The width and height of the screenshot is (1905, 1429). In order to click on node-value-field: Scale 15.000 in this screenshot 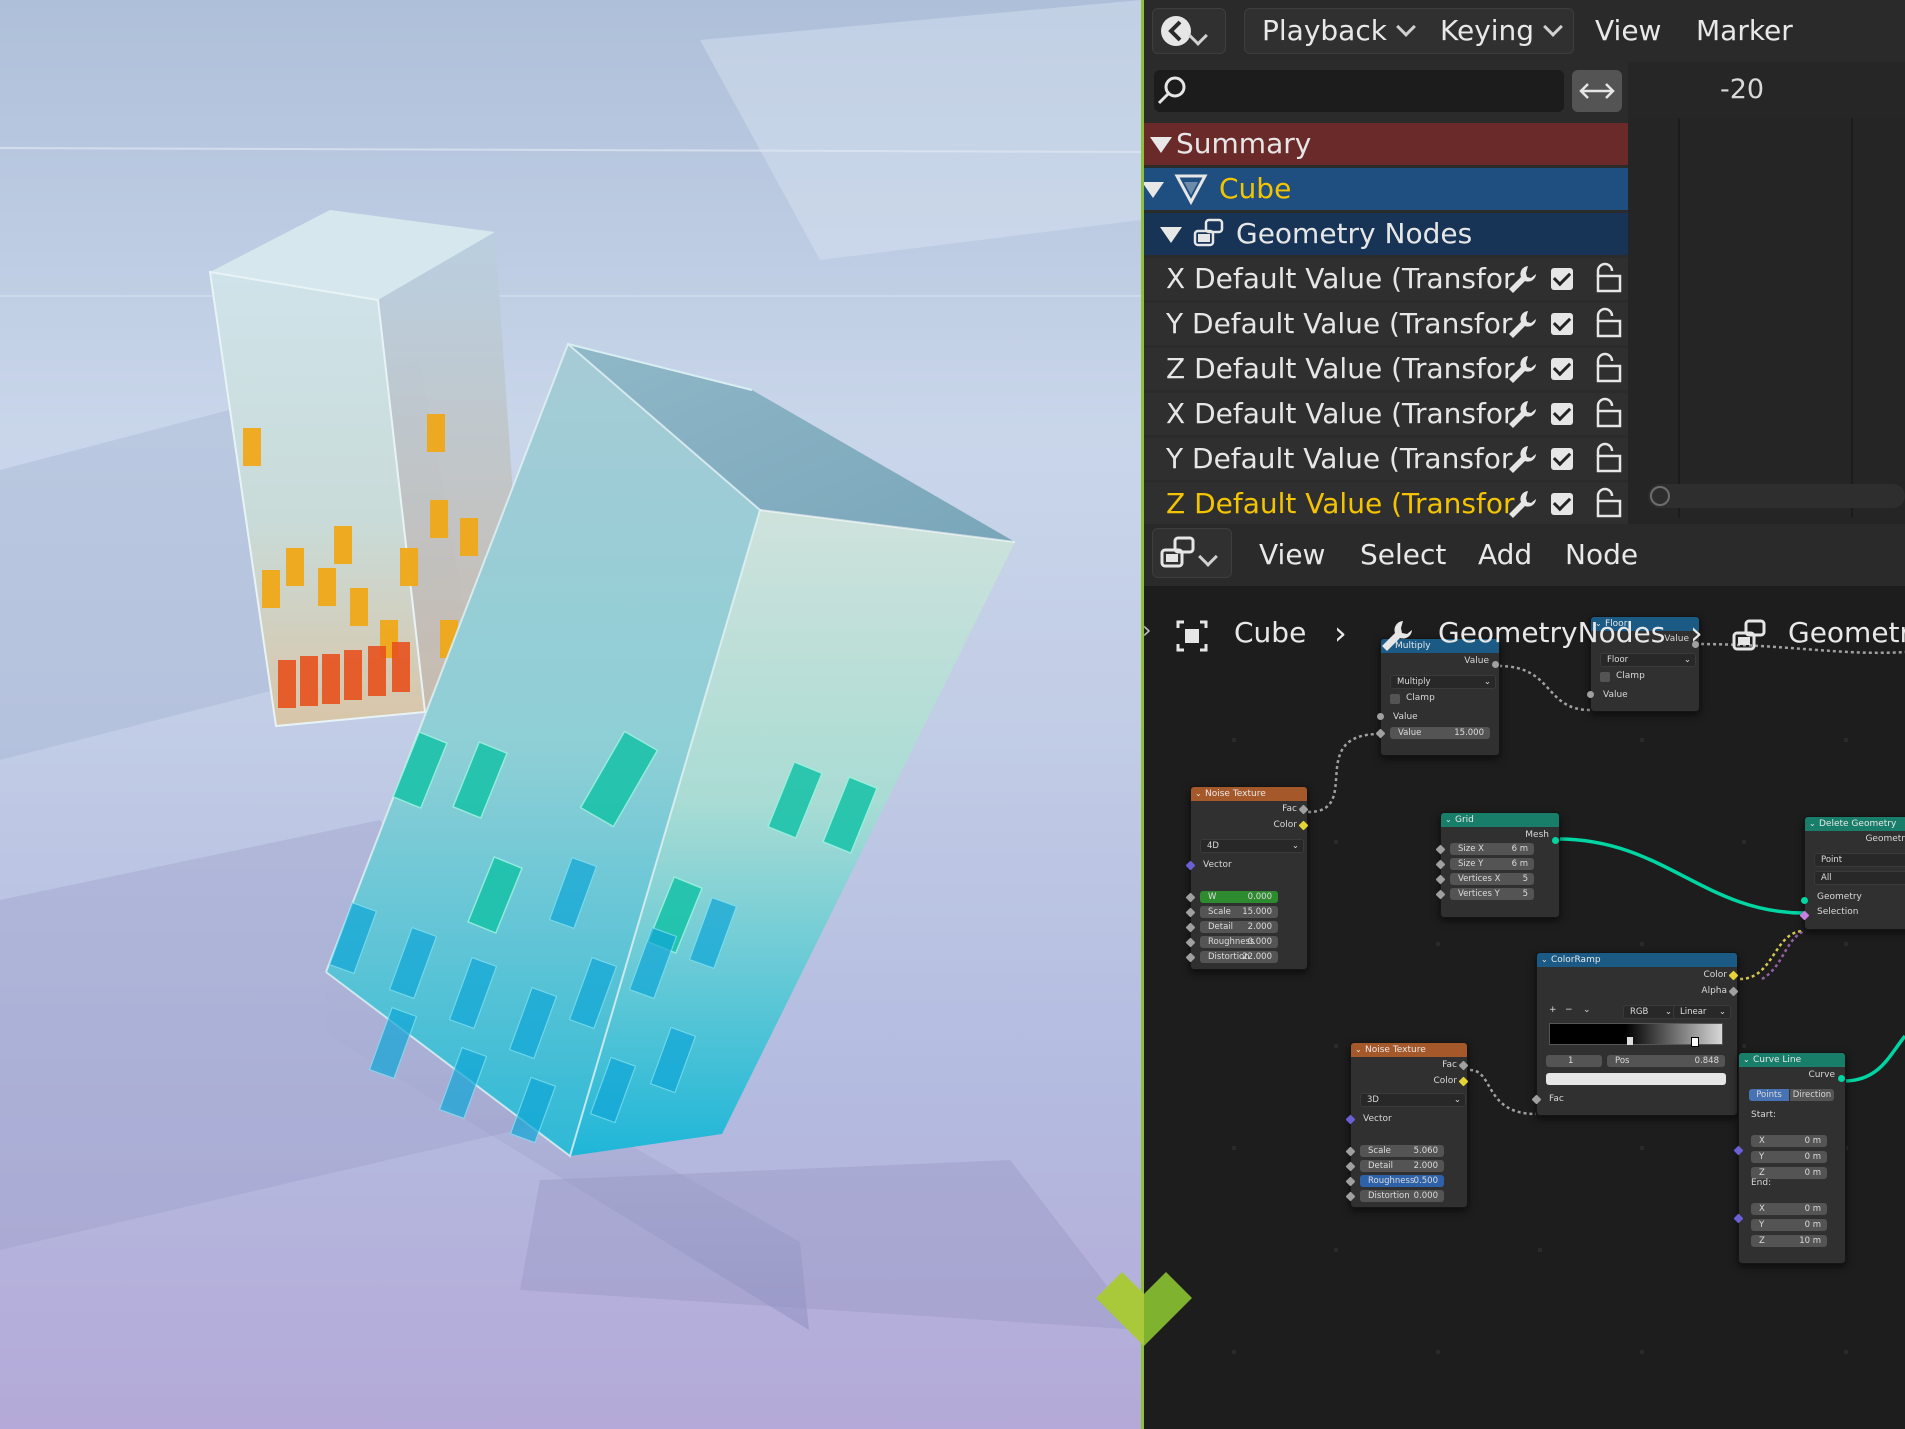, I will do `click(1239, 912)`.